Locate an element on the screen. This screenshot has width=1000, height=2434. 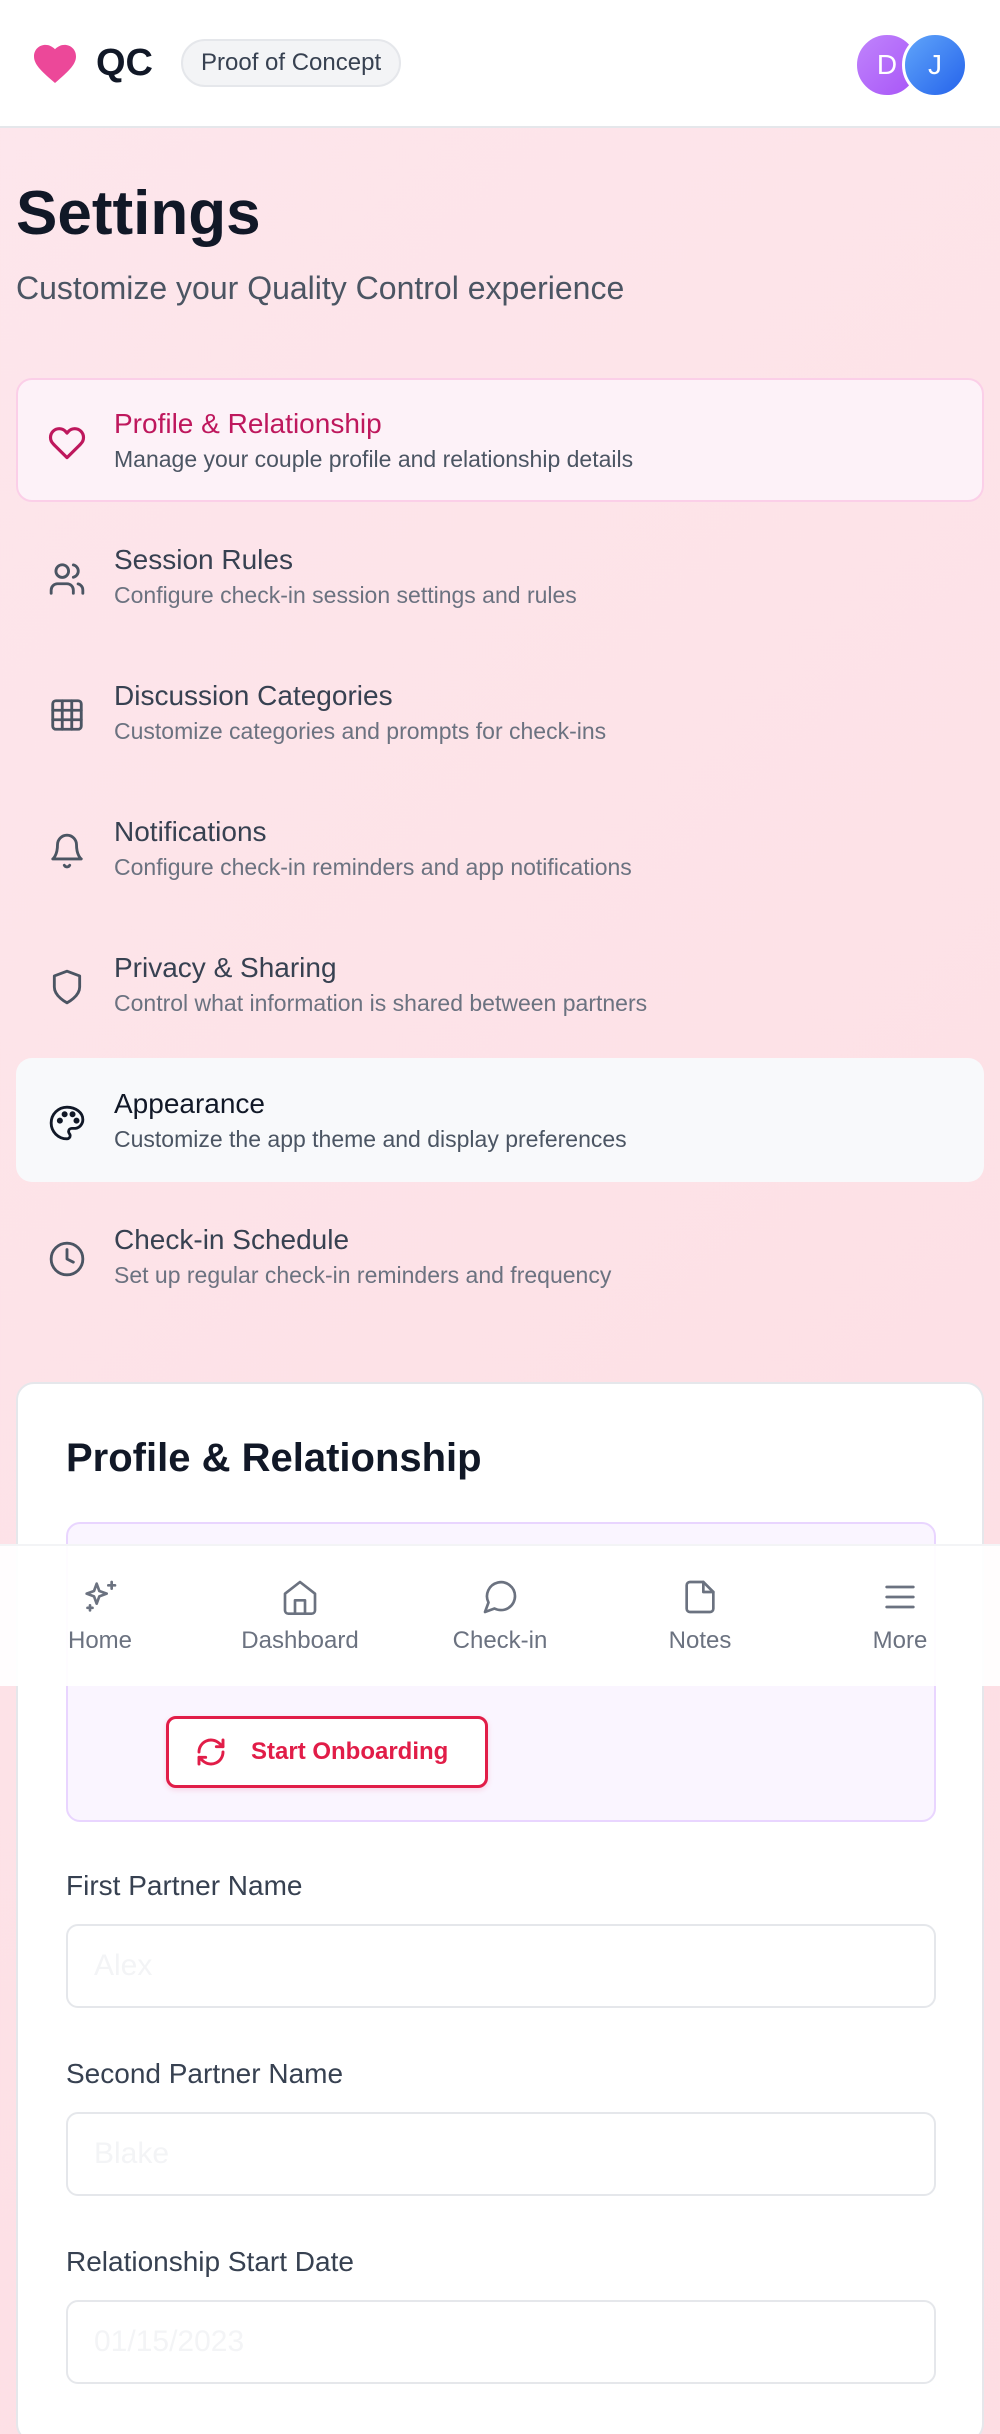
nav-home: Home is located at coordinates (100, 1616).